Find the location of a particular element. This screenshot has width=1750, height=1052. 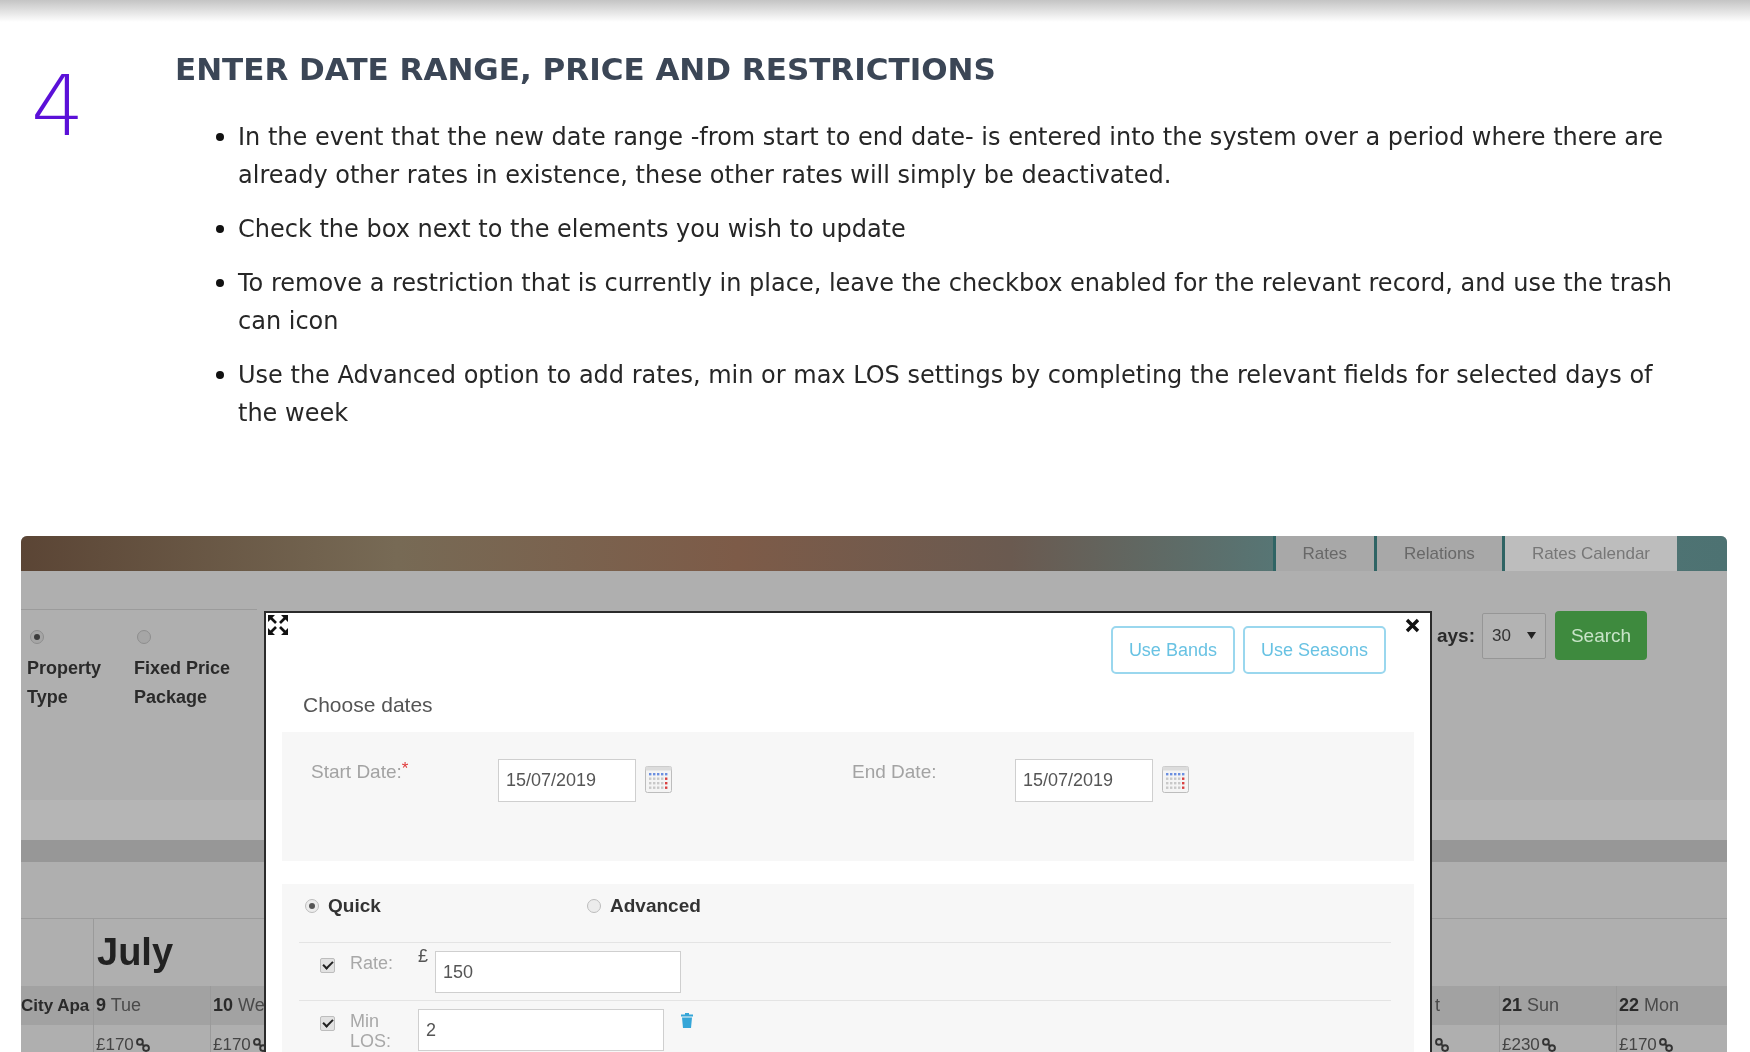

outline-button: Use Seasons is located at coordinates (1314, 650).